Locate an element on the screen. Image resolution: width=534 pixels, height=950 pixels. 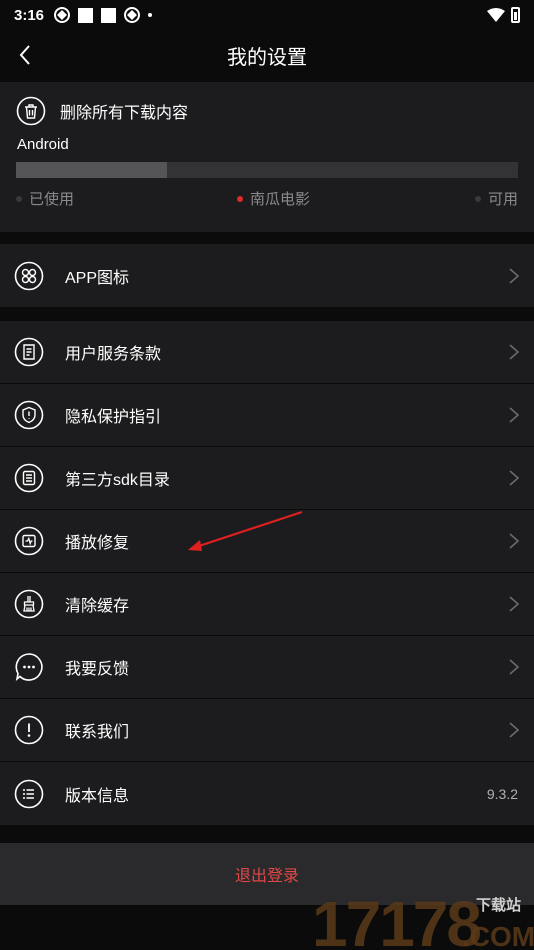
chat-icon is located at coordinates (29, 667).